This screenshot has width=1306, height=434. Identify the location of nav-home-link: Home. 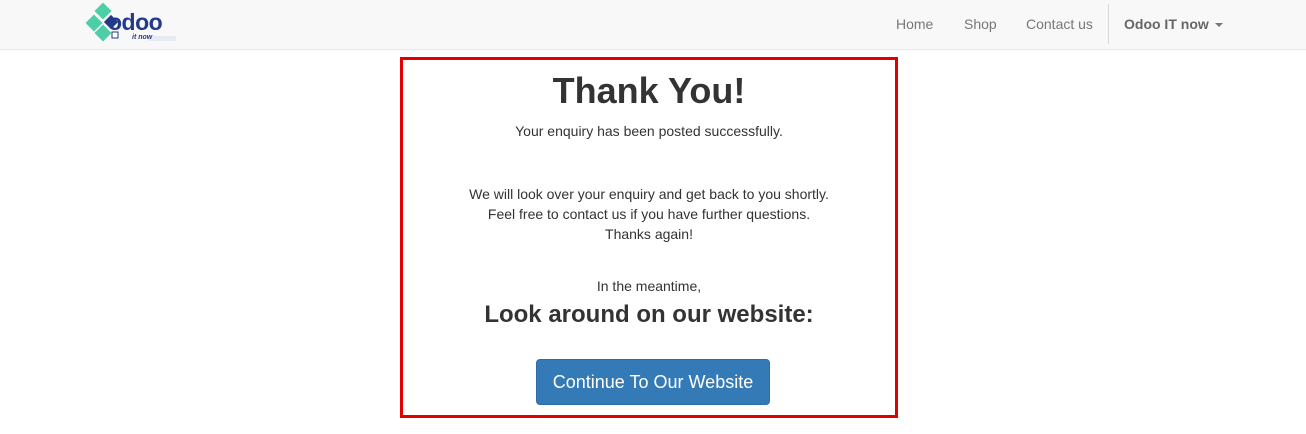
(914, 24).